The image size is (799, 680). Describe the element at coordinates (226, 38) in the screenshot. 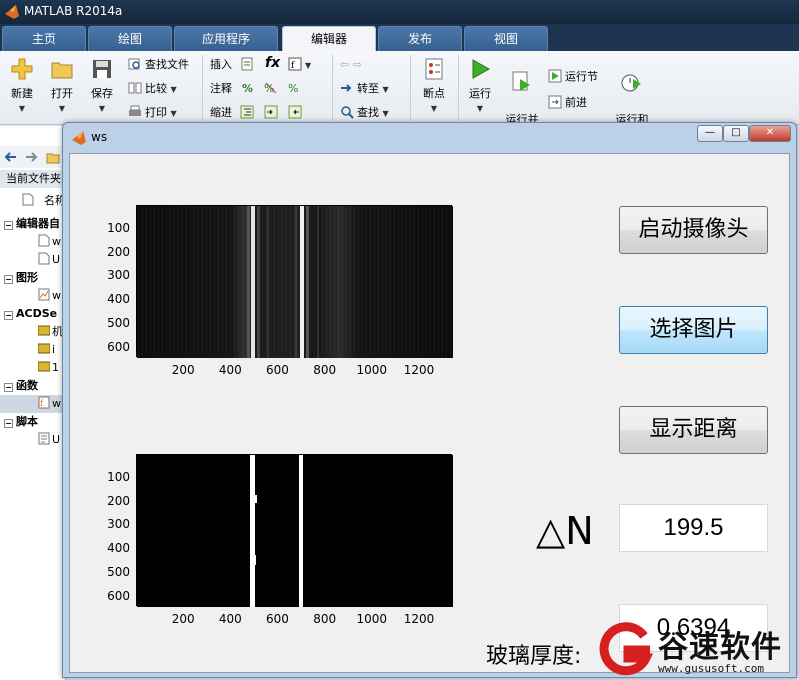

I see `tab-apps: 应用程序` at that location.